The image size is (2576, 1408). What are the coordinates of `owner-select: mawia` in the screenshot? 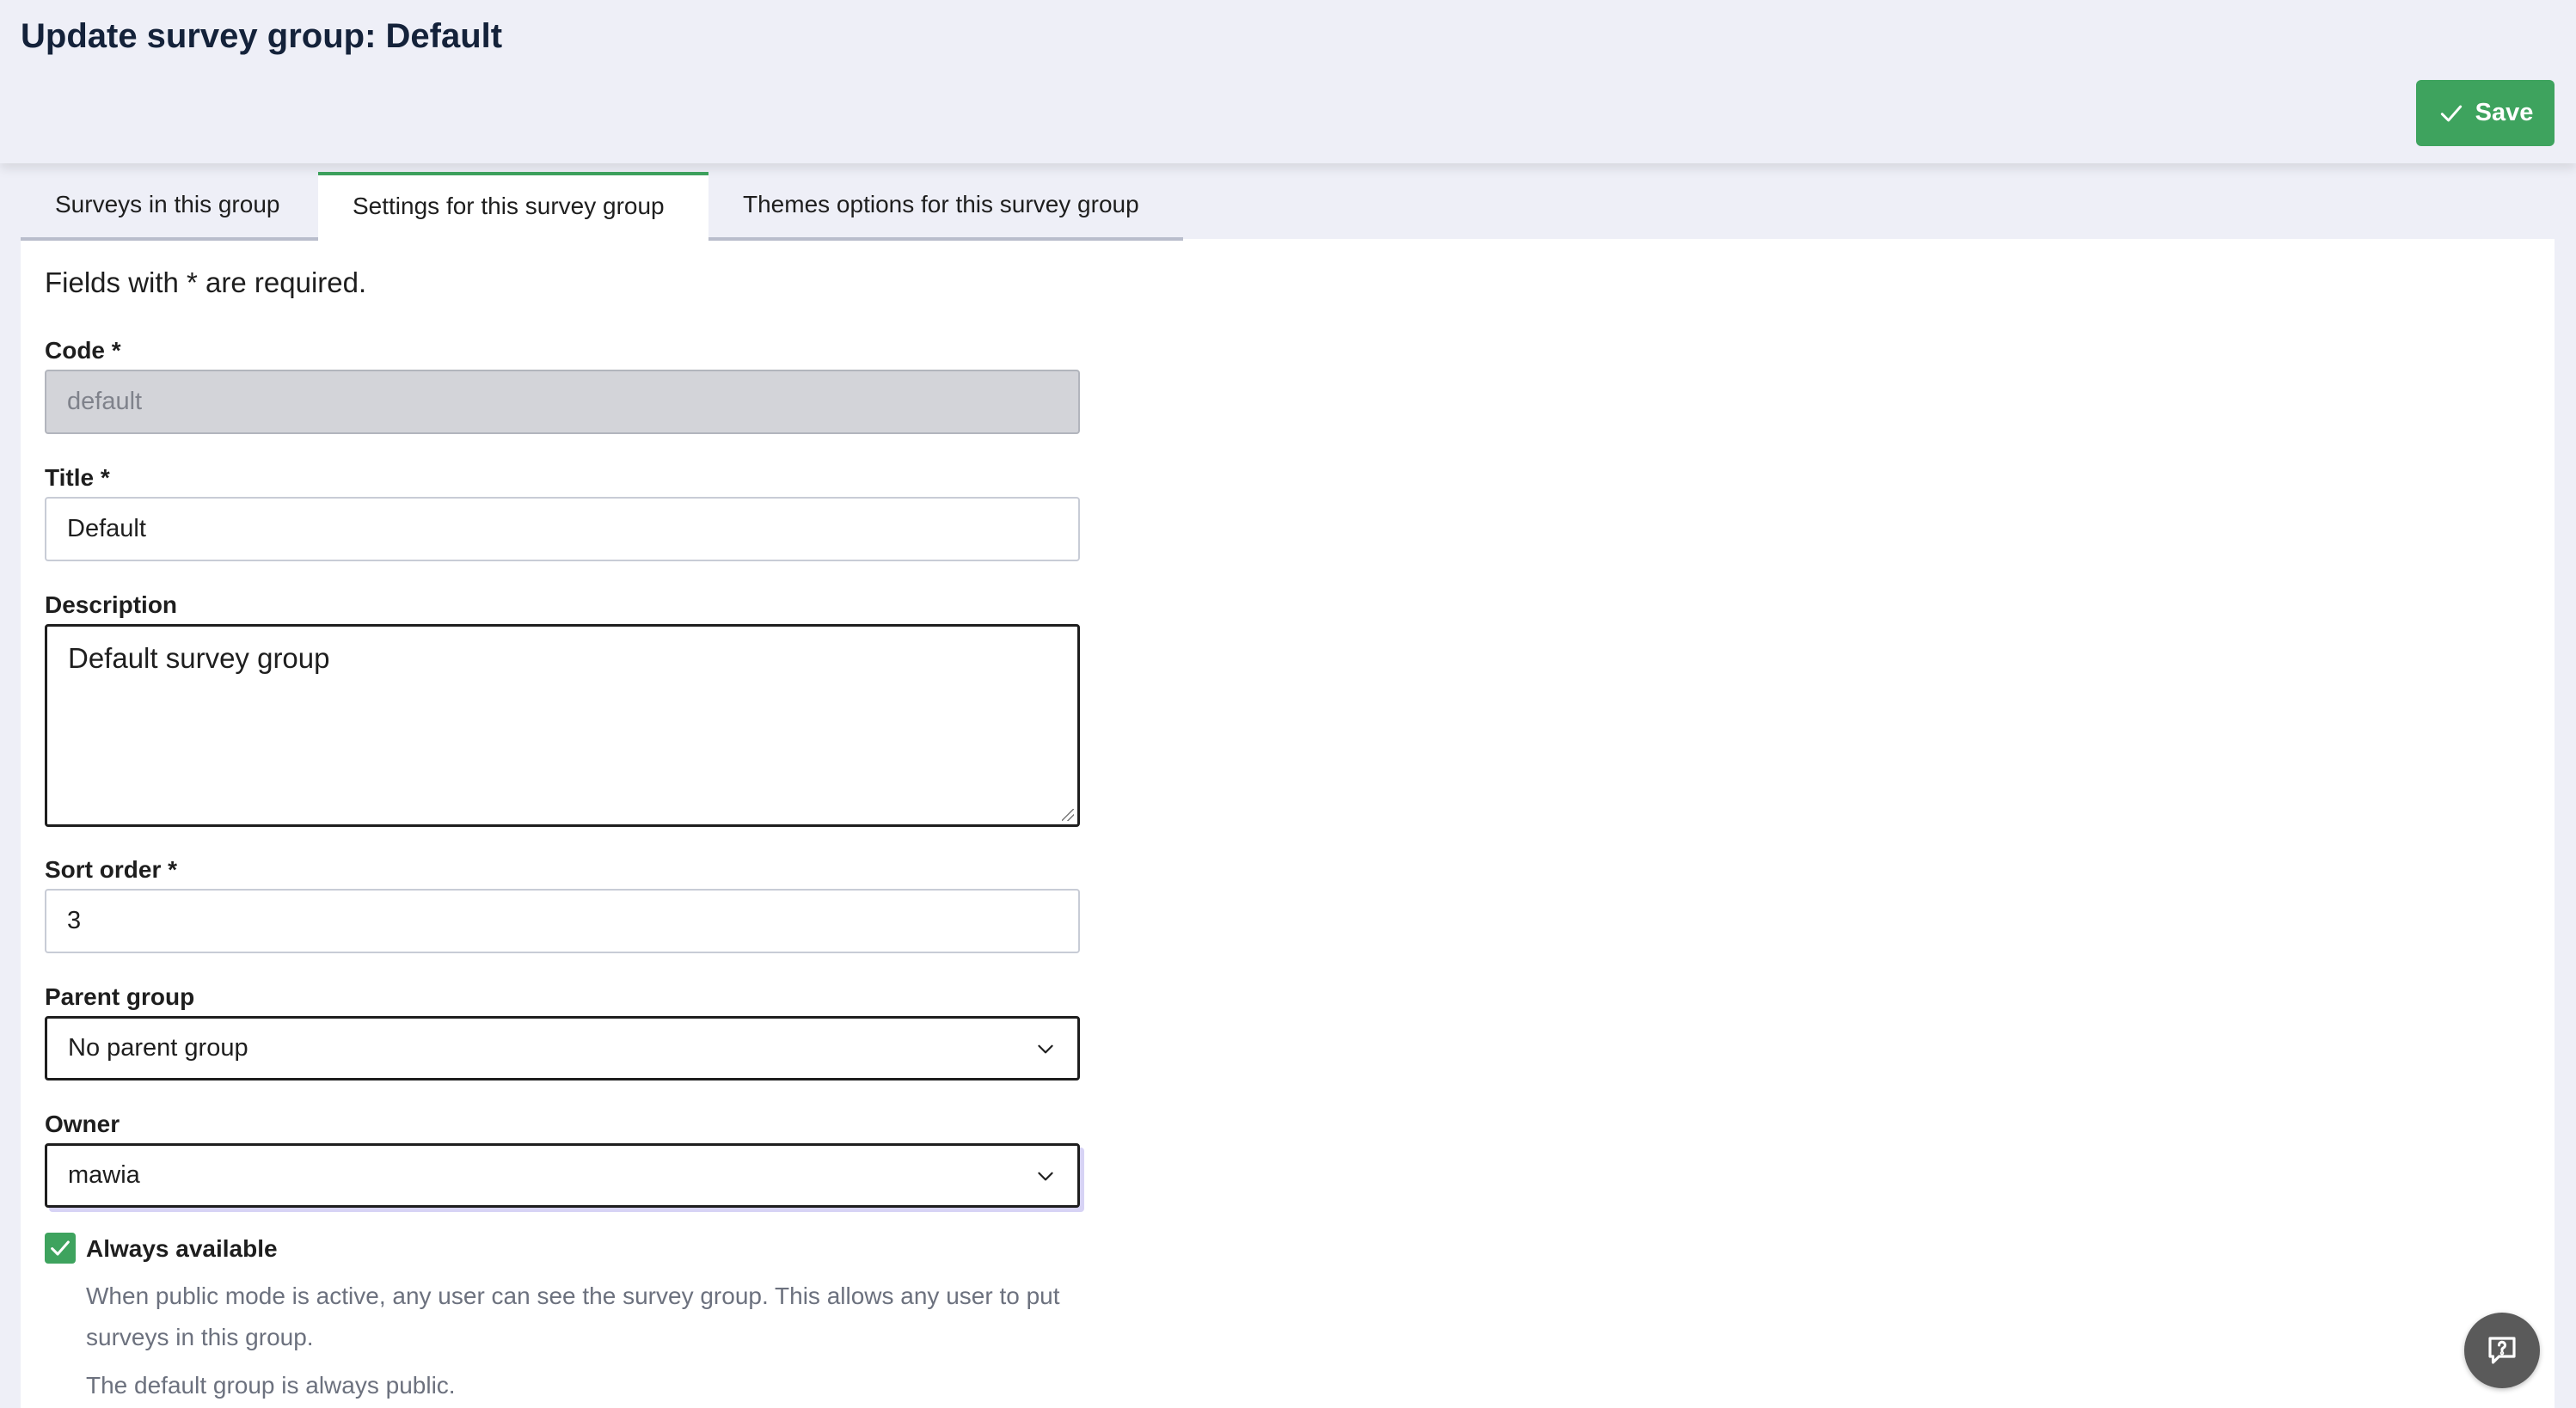 It's located at (562, 1175).